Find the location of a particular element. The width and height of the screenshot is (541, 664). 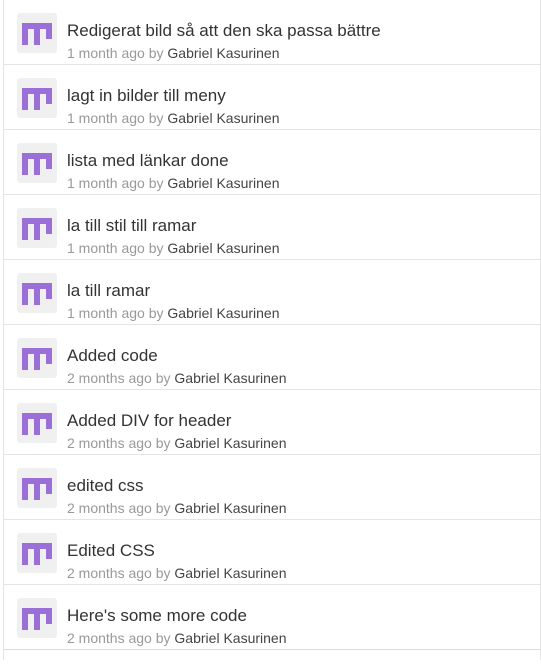

commit-message: Added DIV for header is located at coordinates (149, 421).